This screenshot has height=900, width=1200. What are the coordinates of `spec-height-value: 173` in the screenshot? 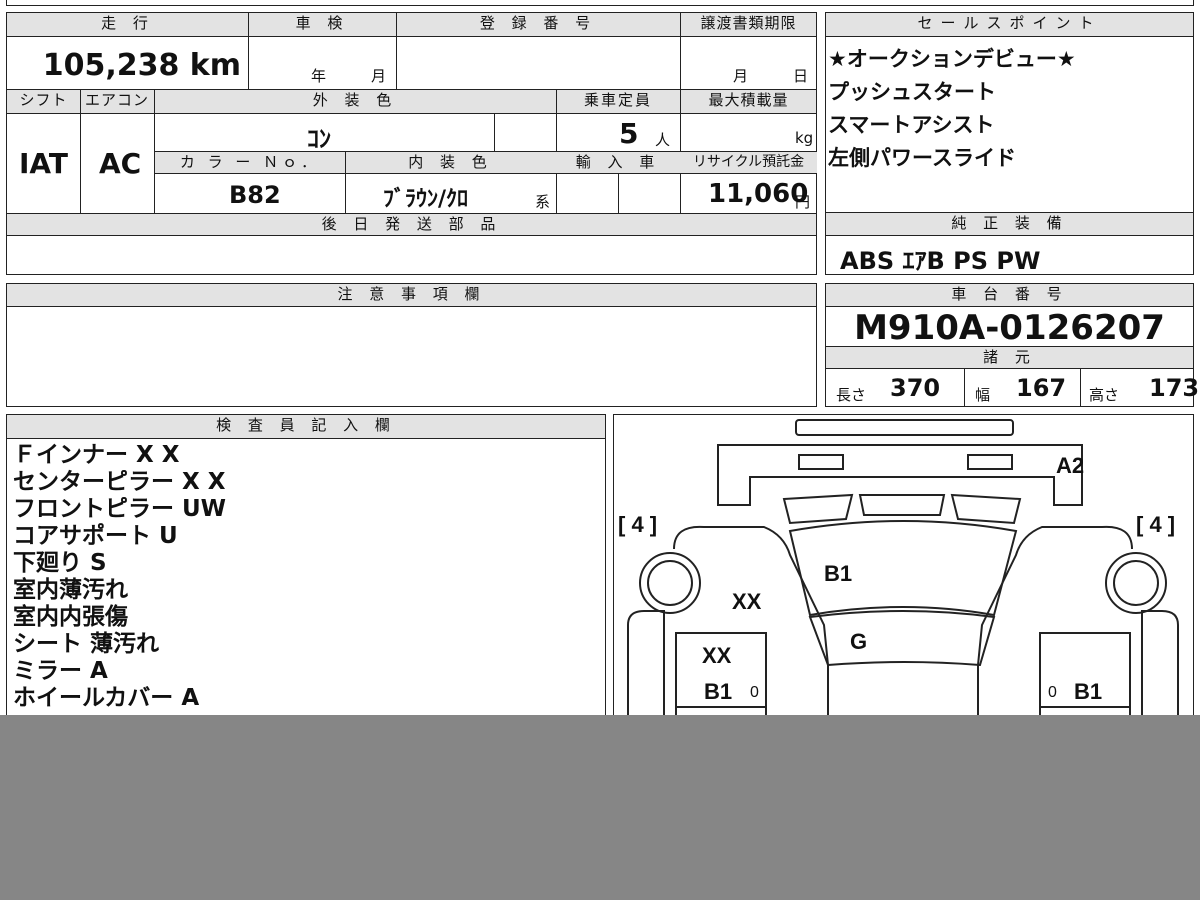 It's located at (1174, 388).